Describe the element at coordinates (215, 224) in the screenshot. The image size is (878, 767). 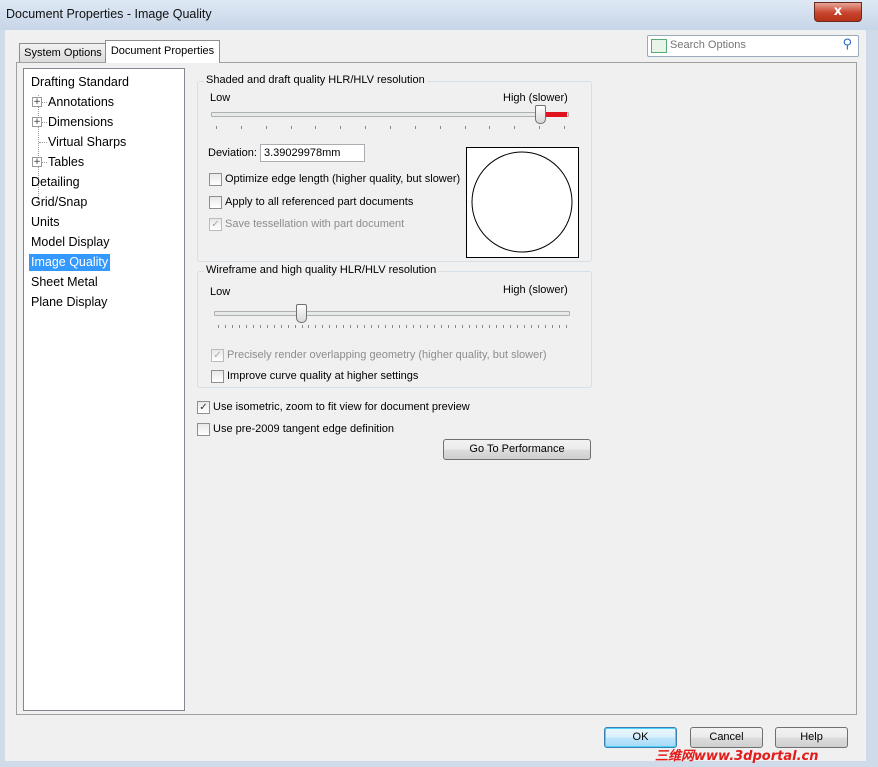
I see `save-tessellation-checkbox: ✓` at that location.